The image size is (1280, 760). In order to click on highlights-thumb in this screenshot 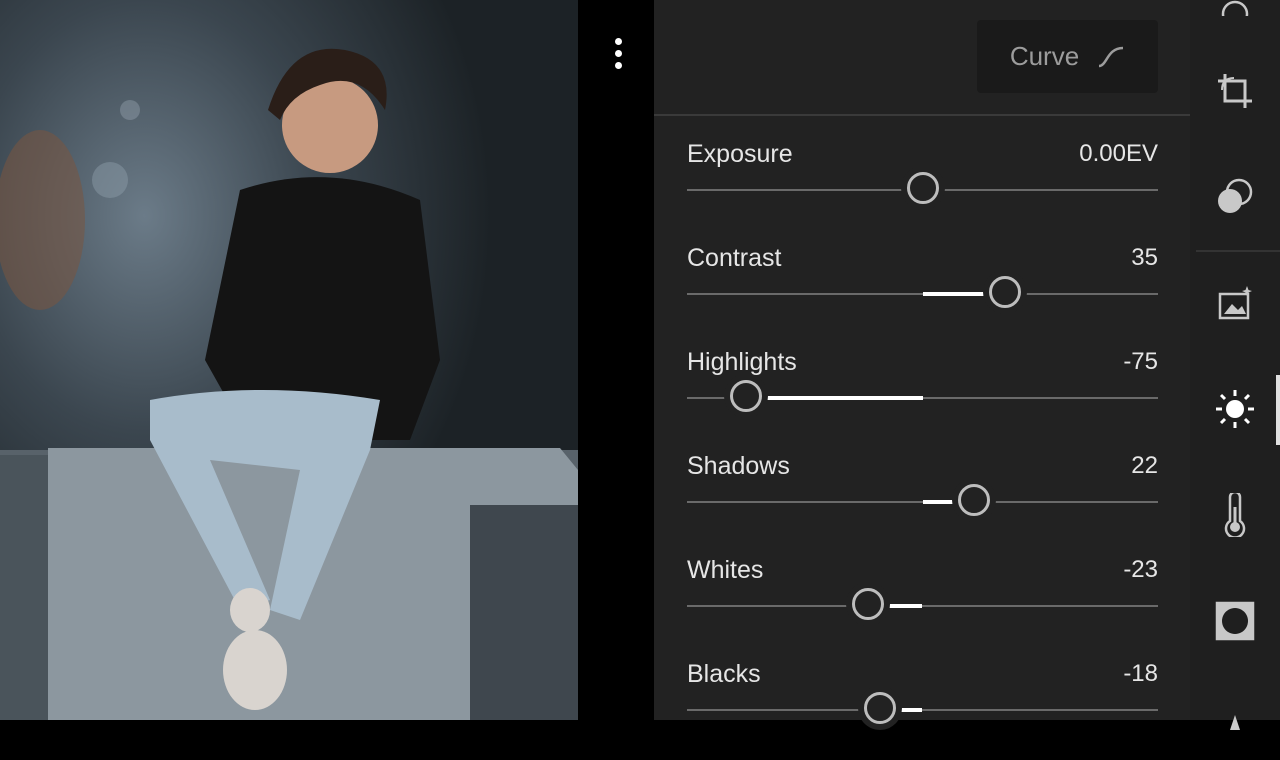, I will do `click(745, 396)`.